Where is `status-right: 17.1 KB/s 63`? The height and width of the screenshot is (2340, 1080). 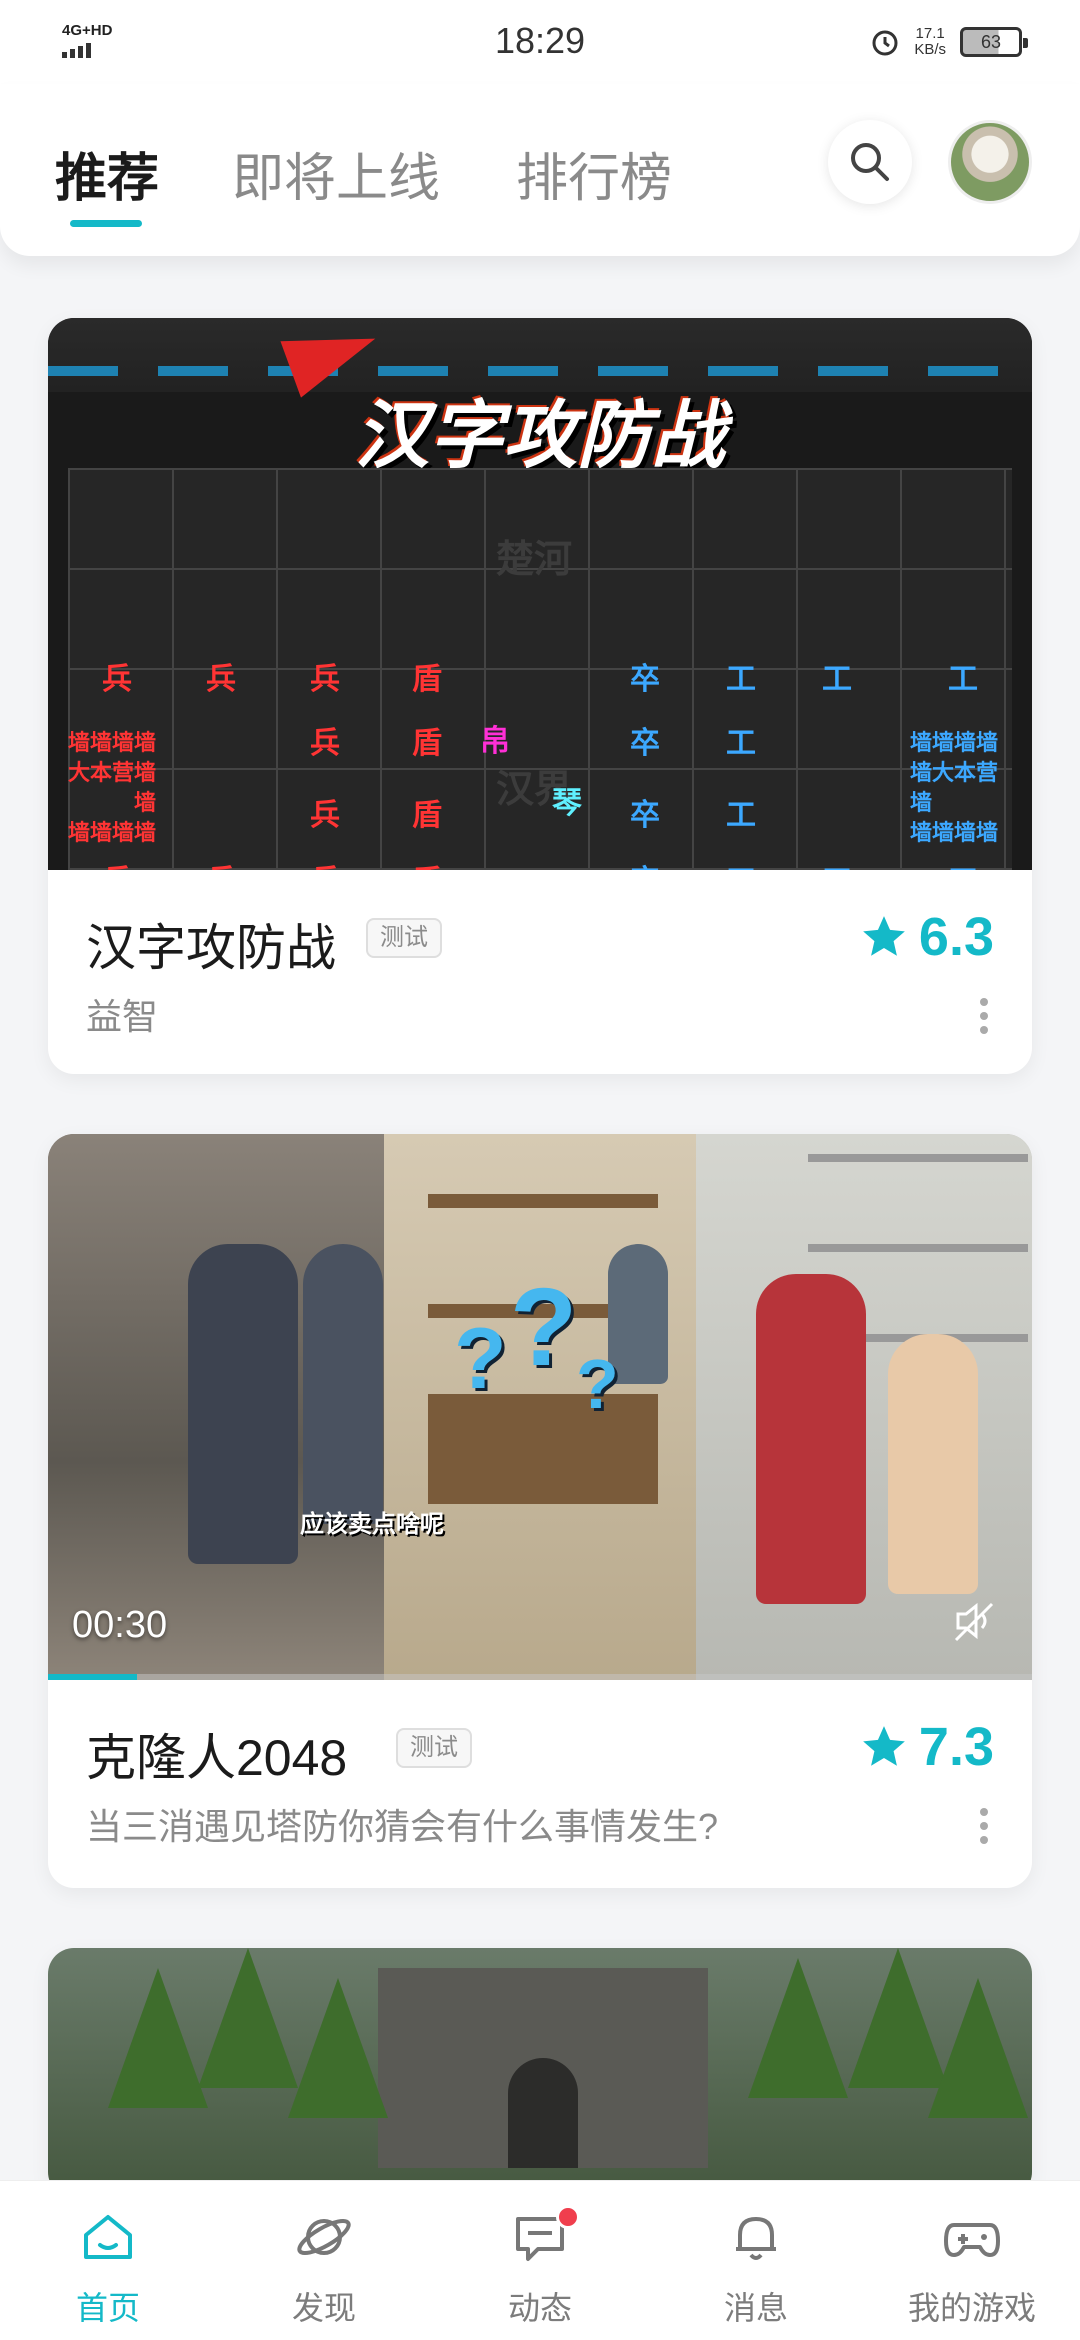
status-right: 17.1 KB/s 63 is located at coordinates (949, 42).